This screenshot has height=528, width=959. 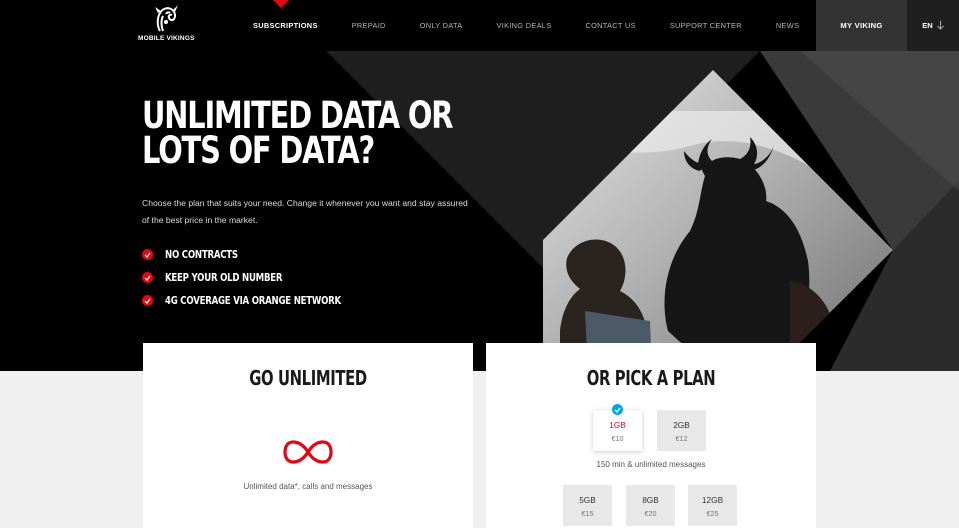 What do you see at coordinates (712, 513) in the screenshot?
I see `plan-price: €25` at bounding box center [712, 513].